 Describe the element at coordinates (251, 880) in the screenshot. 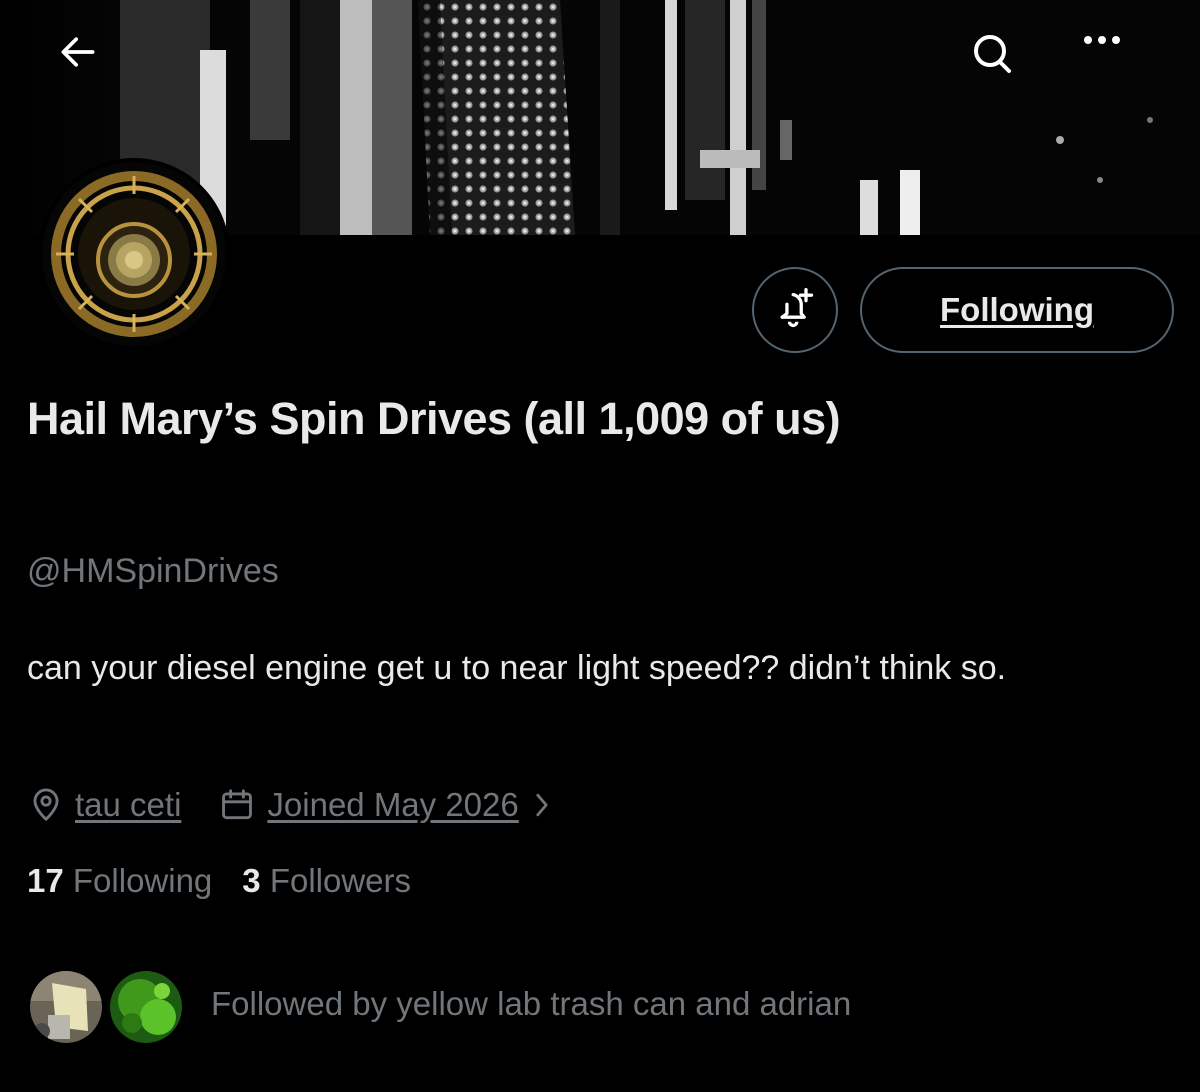

I see `followers-count: 3` at that location.